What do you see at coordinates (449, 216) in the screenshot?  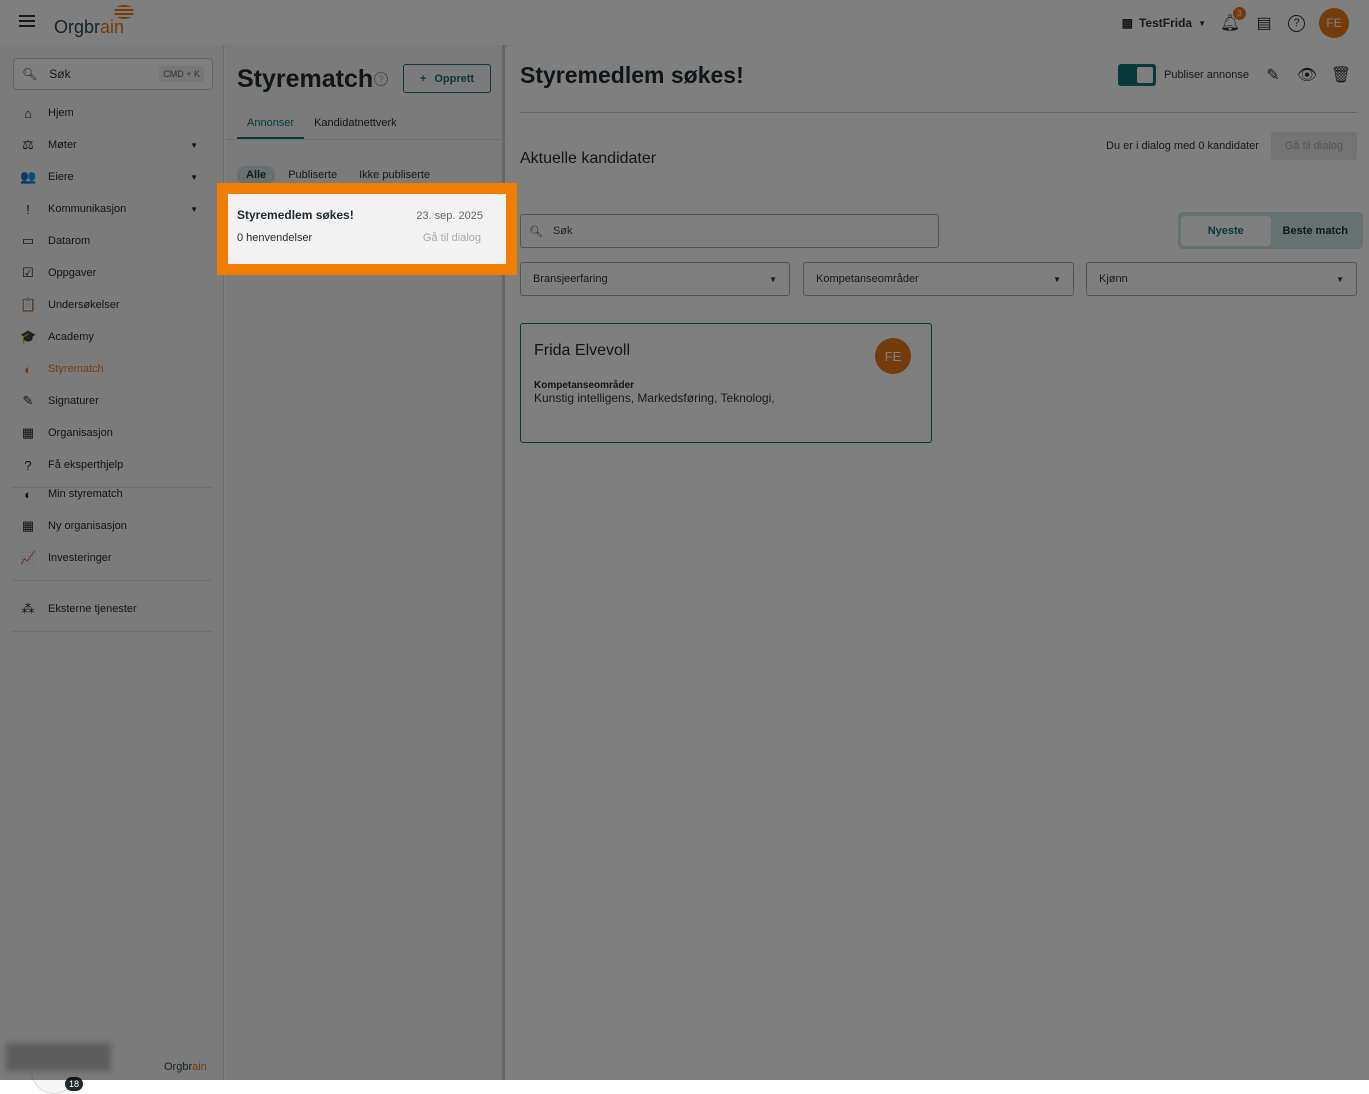 I see `ad-item-date: 23. sep. 2025` at bounding box center [449, 216].